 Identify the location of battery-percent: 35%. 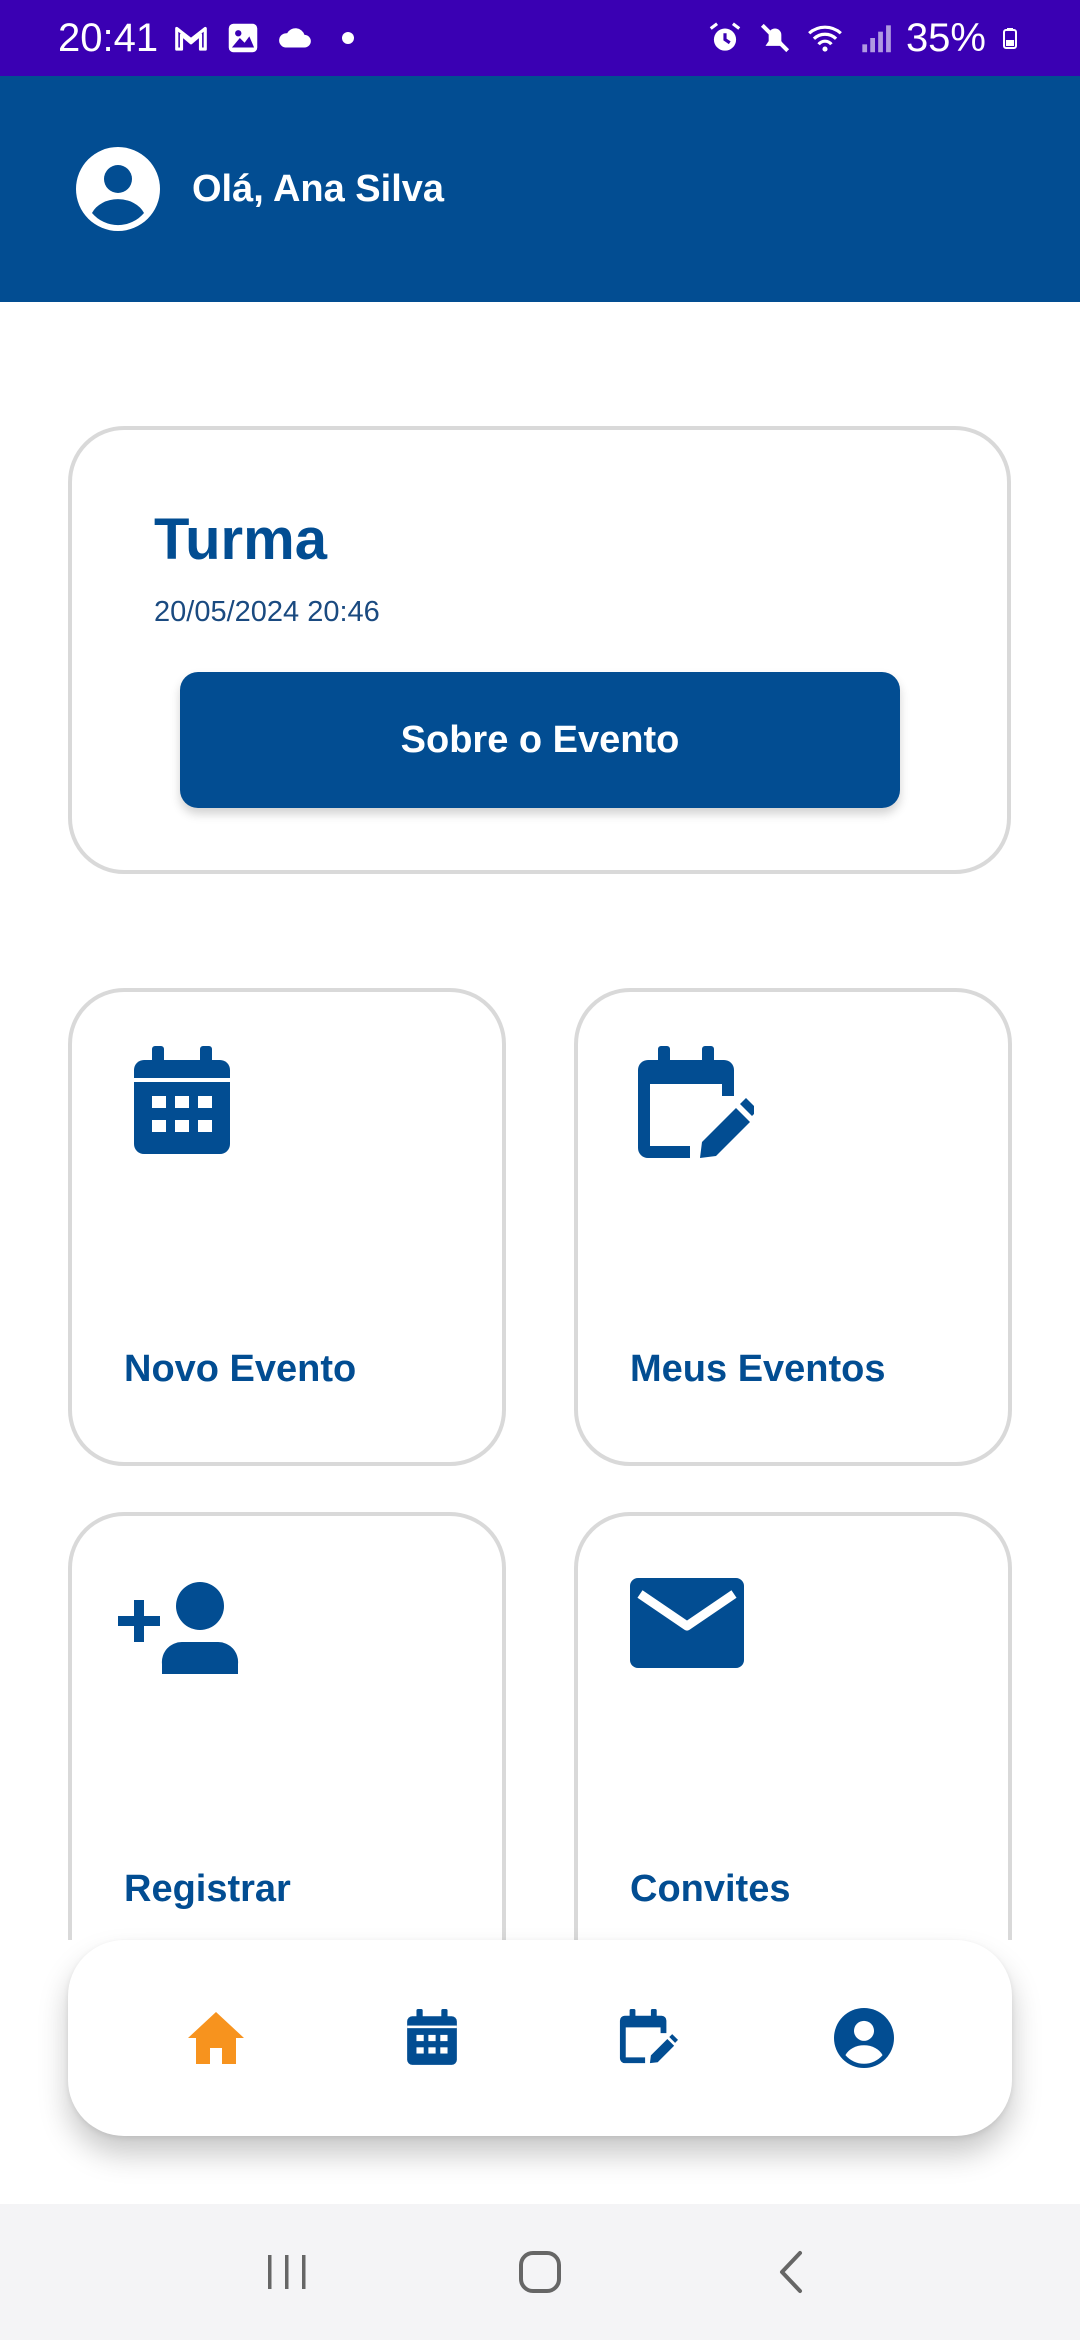
(945, 37).